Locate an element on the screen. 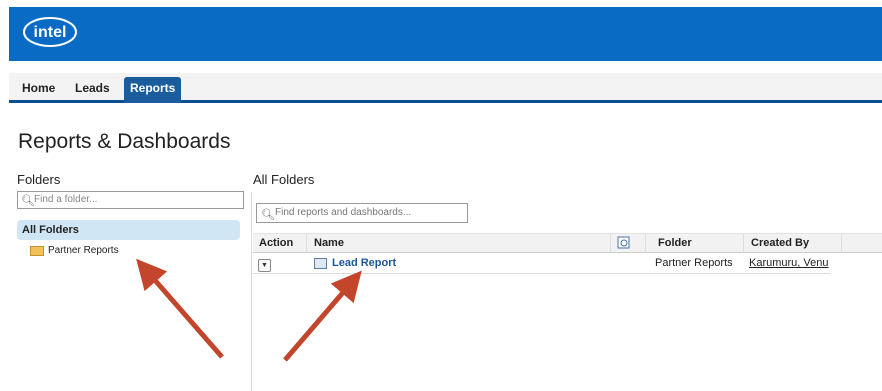 The image size is (882, 391). annotation-arrows is located at coordinates (249, 310).